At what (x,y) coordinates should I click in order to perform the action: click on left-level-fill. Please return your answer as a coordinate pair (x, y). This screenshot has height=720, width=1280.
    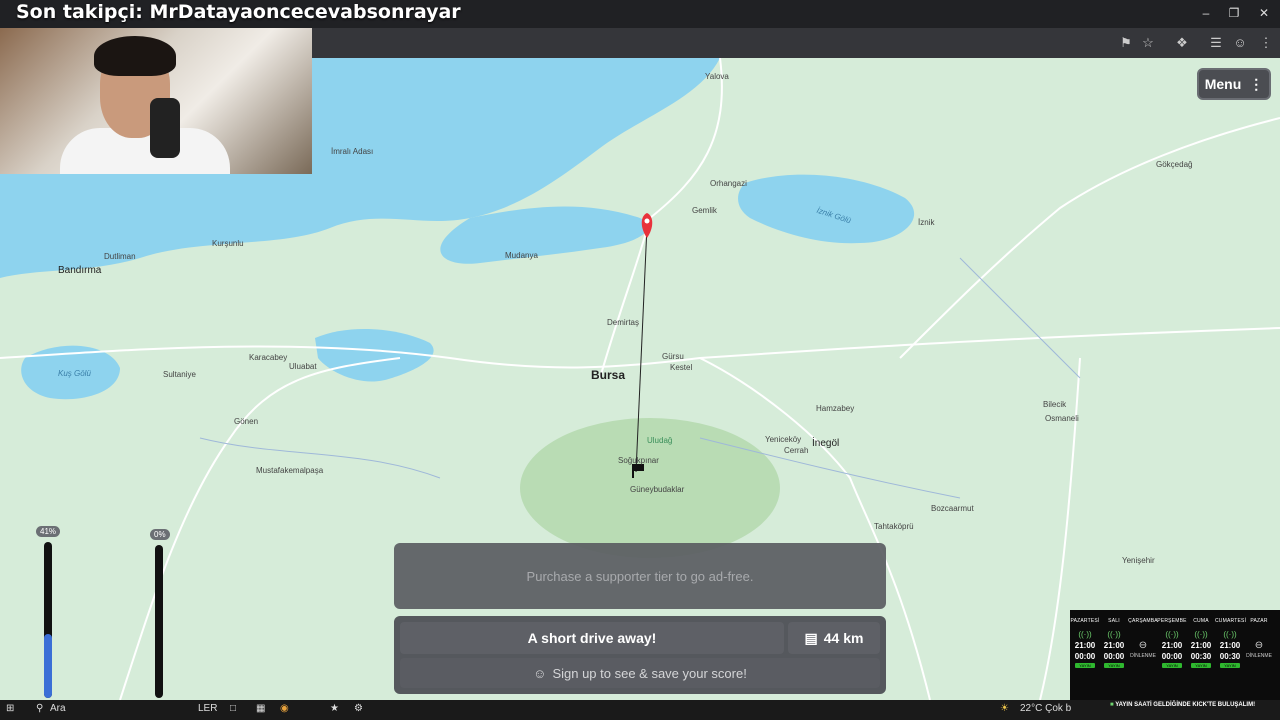
    Looking at the image, I should click on (48, 666).